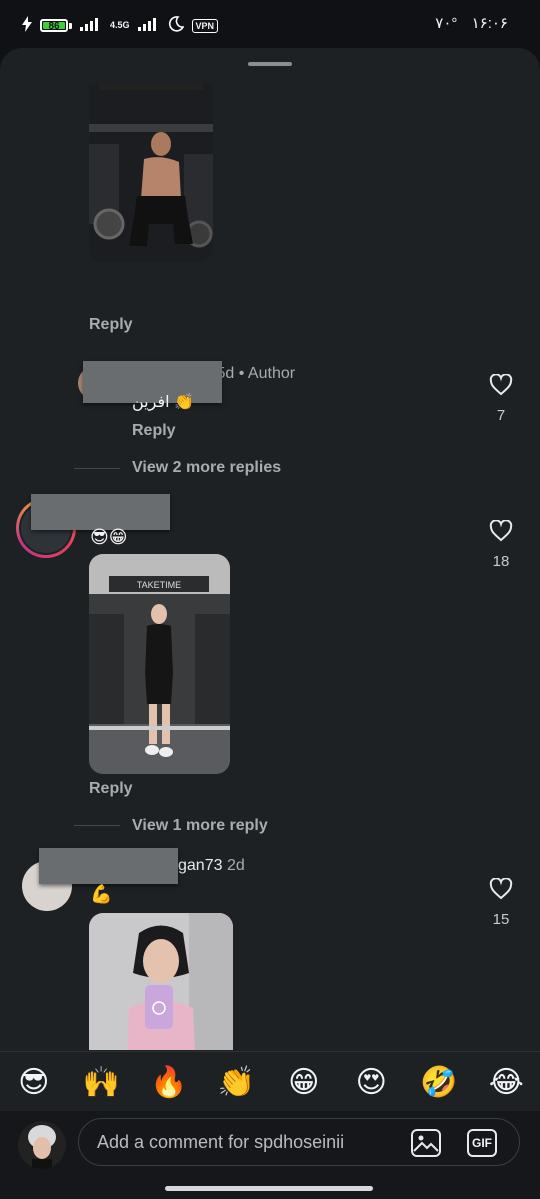 The image size is (540, 1199). I want to click on view-more-replies: View 1 more reply, so click(200, 826).